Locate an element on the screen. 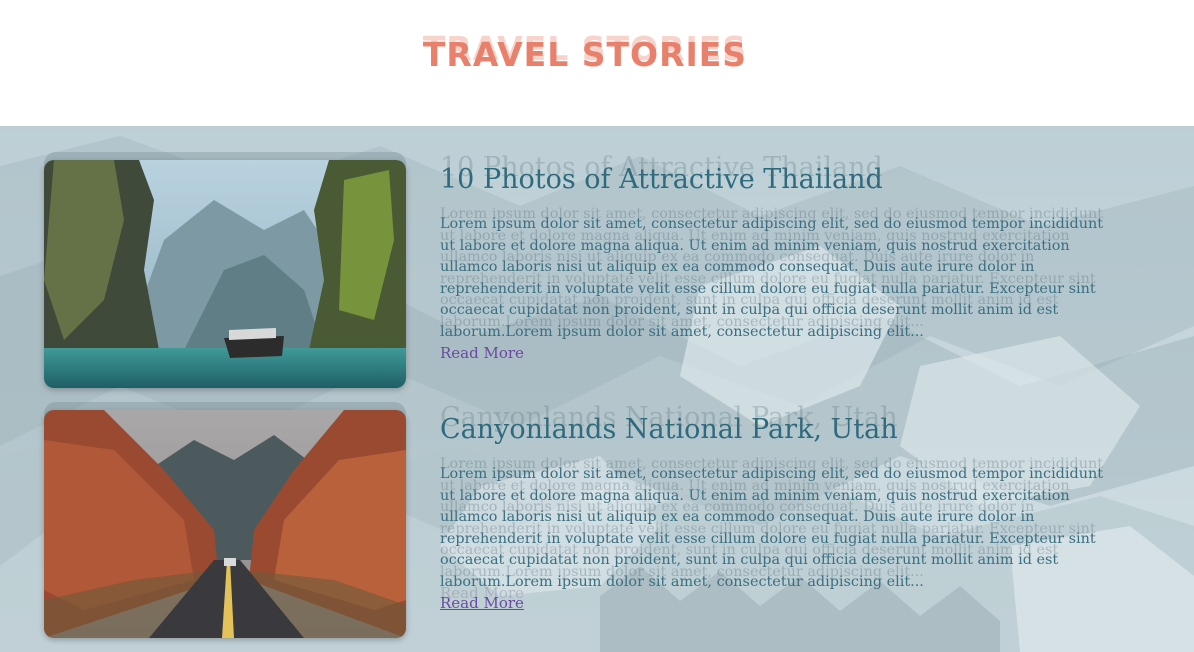 This screenshot has width=1194, height=652. read-more-label: Read More is located at coordinates (482, 353).